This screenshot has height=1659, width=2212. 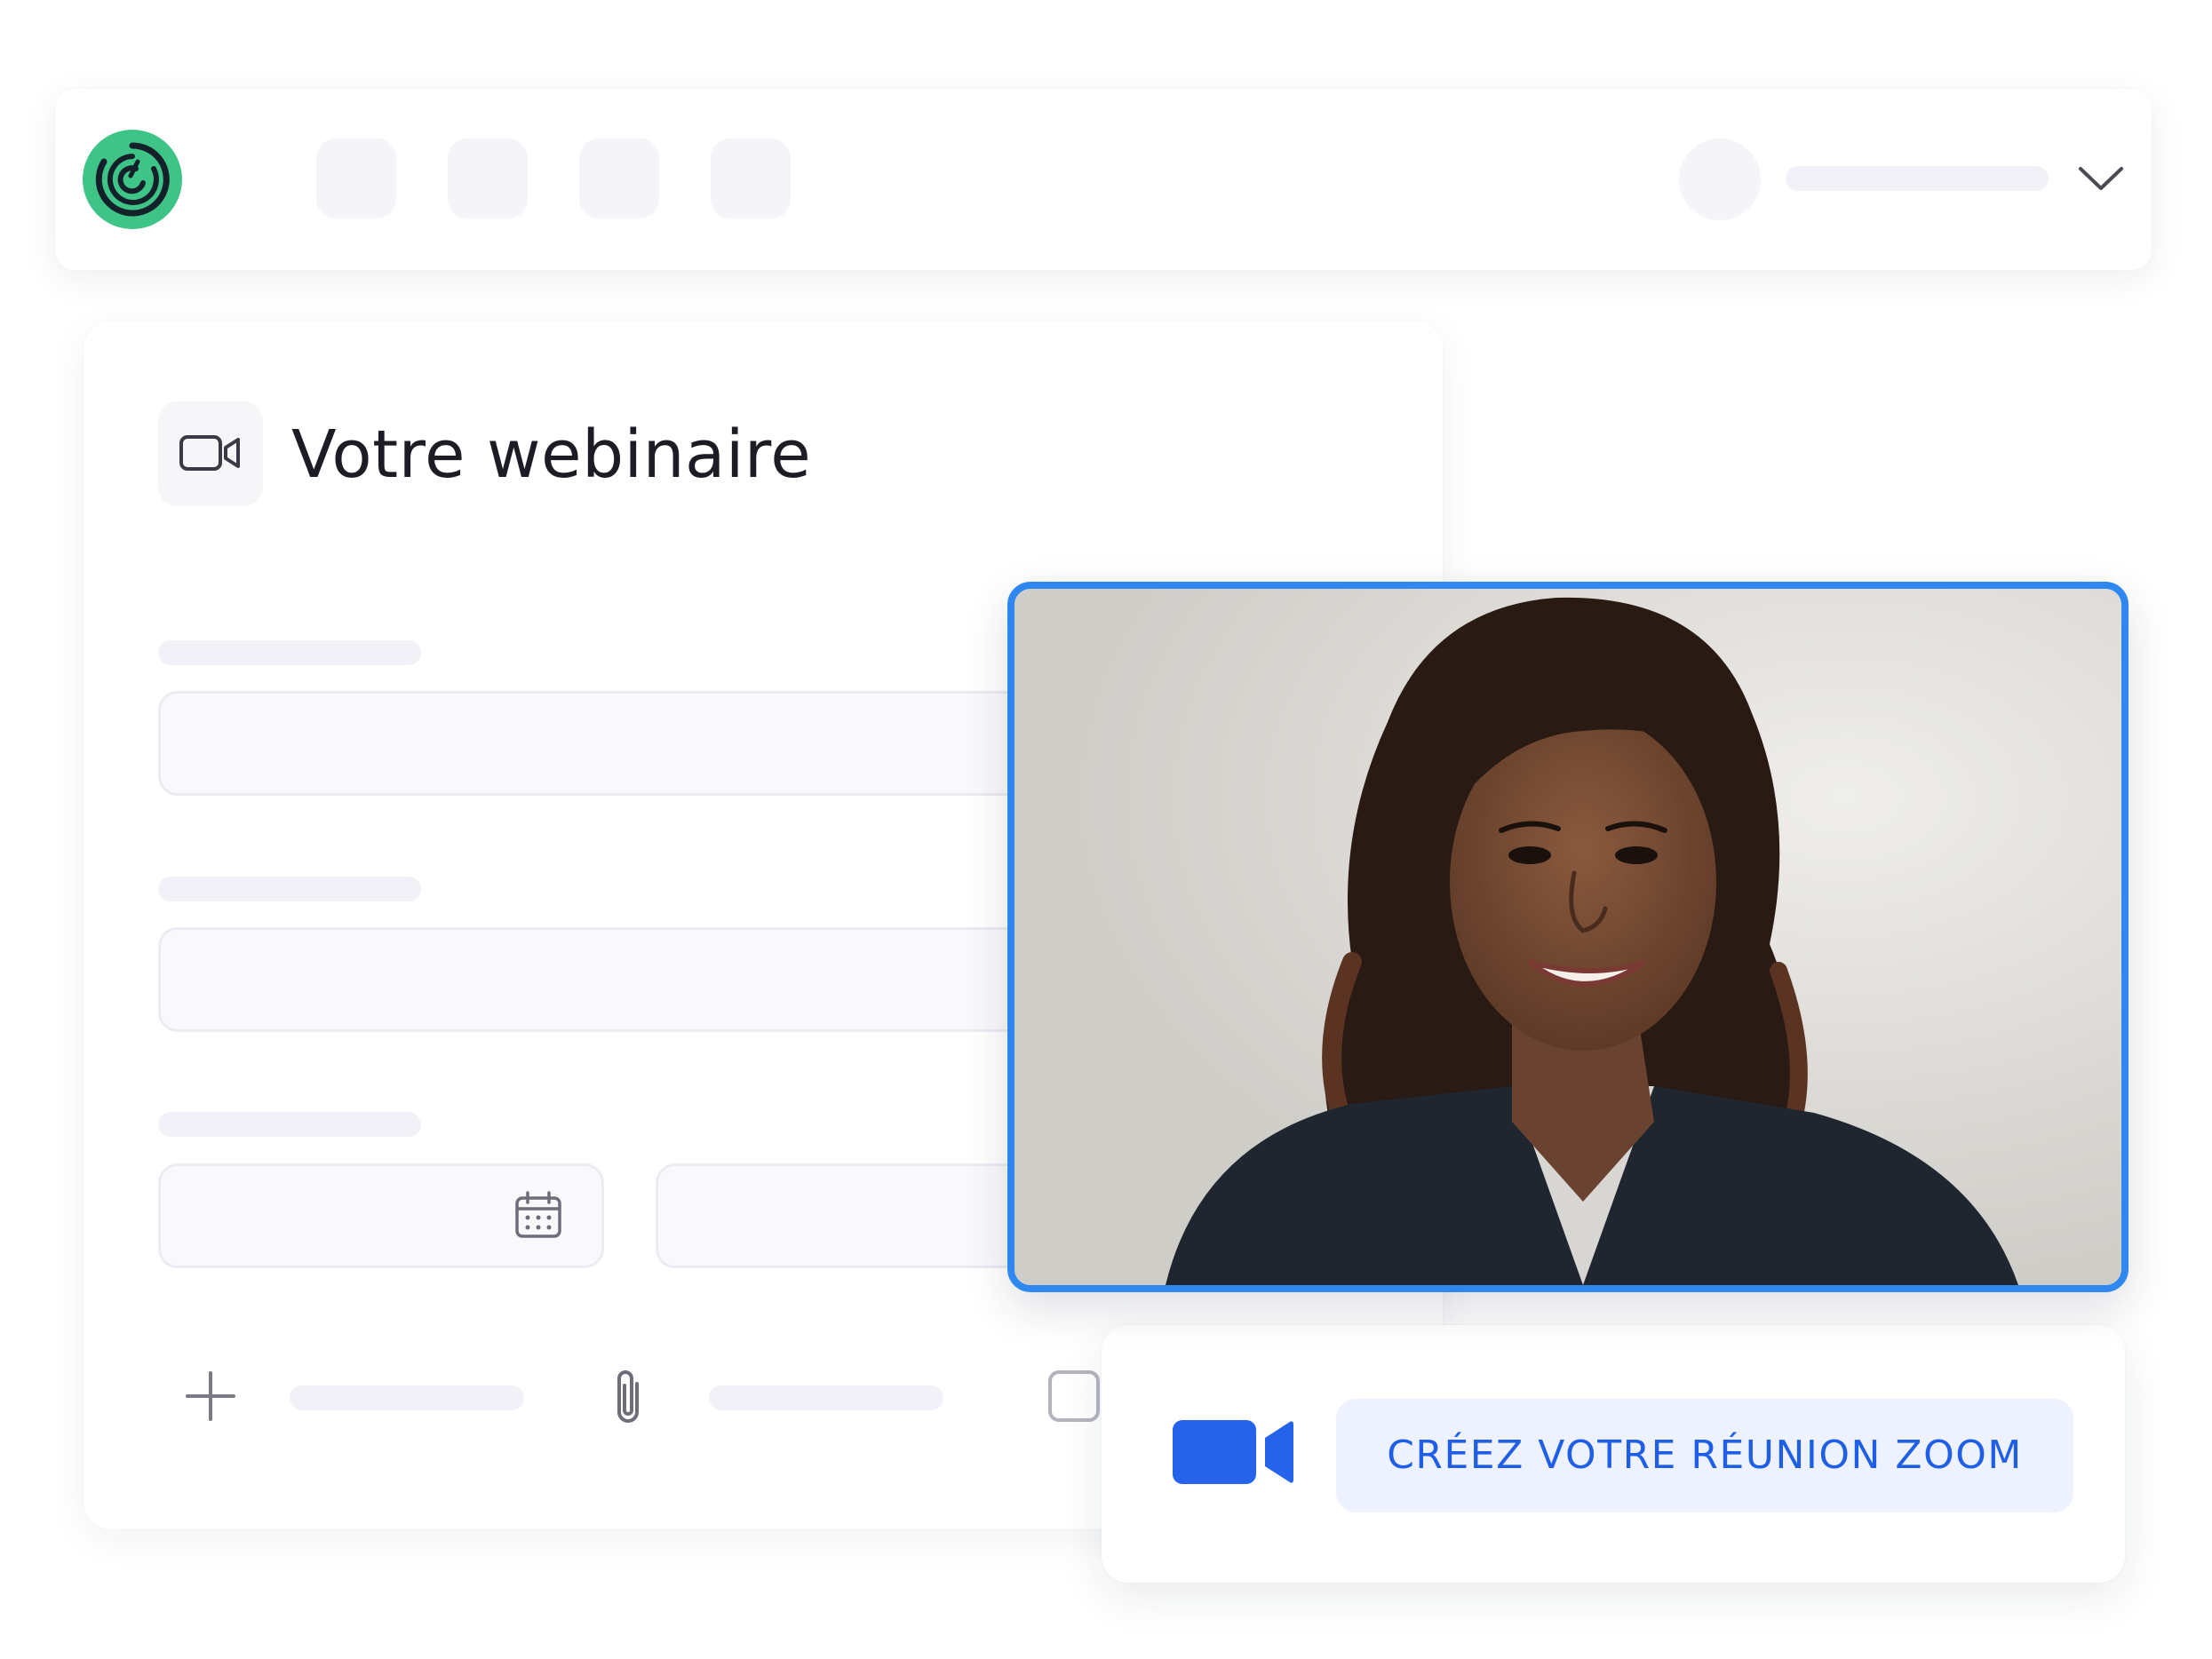 What do you see at coordinates (1074, 1396) in the screenshot?
I see `checkbox-icon` at bounding box center [1074, 1396].